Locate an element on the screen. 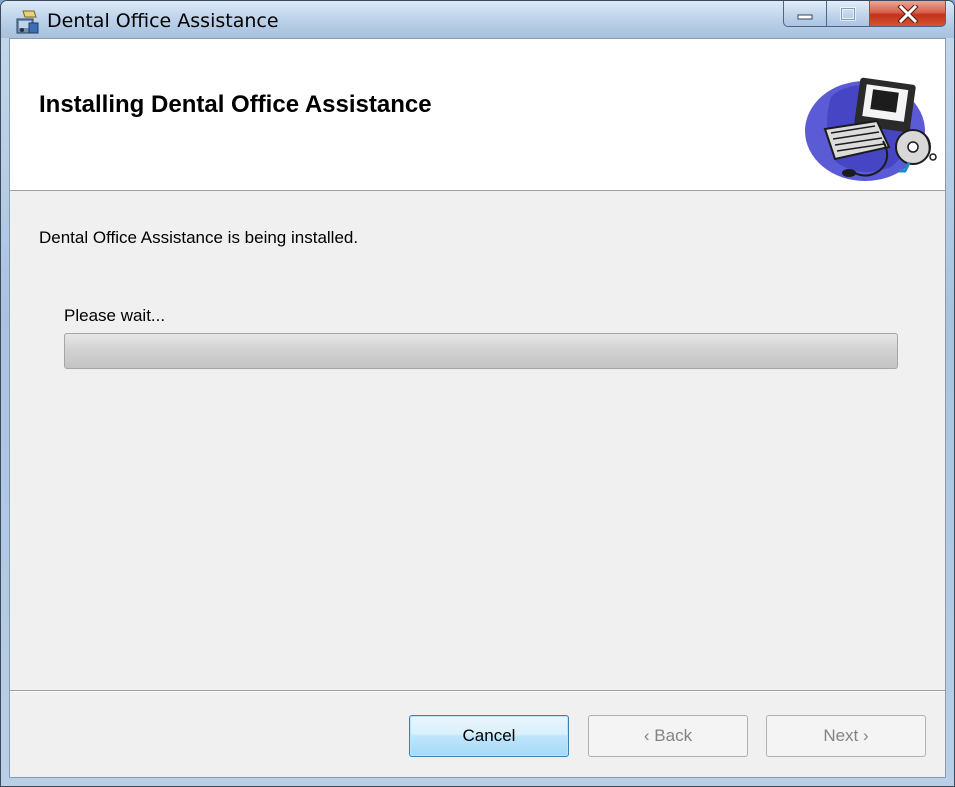  install-progress-bar is located at coordinates (481, 351).